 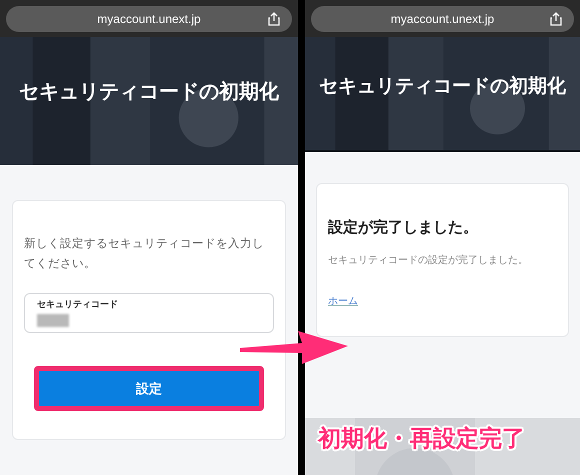 I want to click on completion-heading: 設定が完了しました。, so click(x=403, y=227).